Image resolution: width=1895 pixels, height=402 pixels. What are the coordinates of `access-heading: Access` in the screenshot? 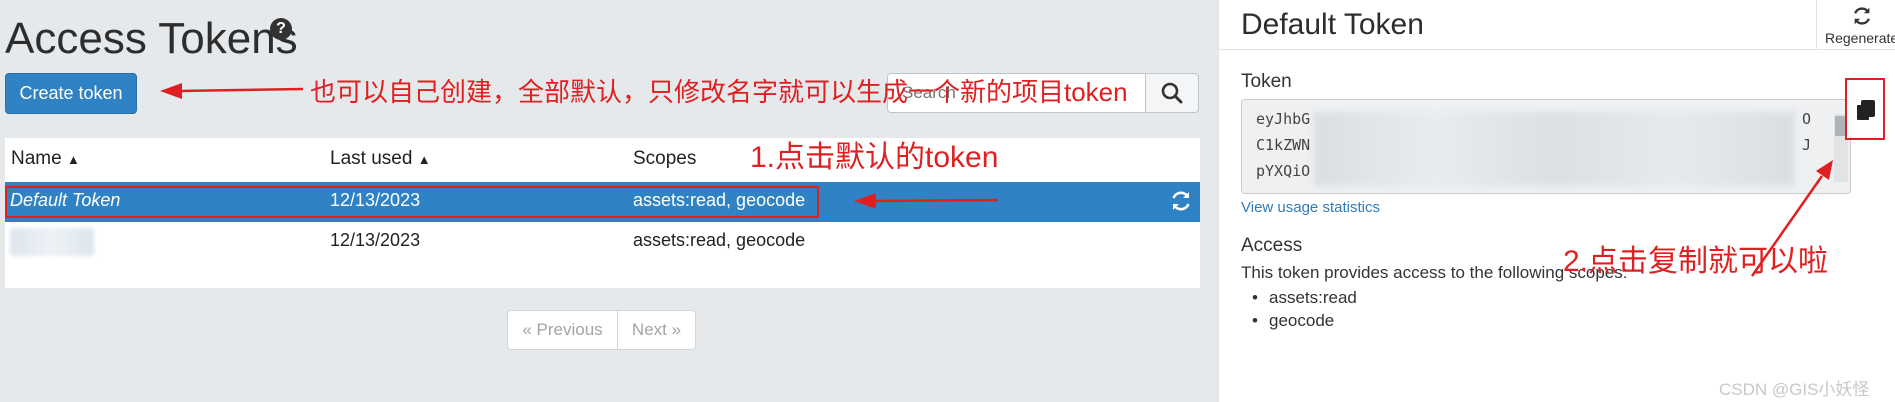 It's located at (1272, 245).